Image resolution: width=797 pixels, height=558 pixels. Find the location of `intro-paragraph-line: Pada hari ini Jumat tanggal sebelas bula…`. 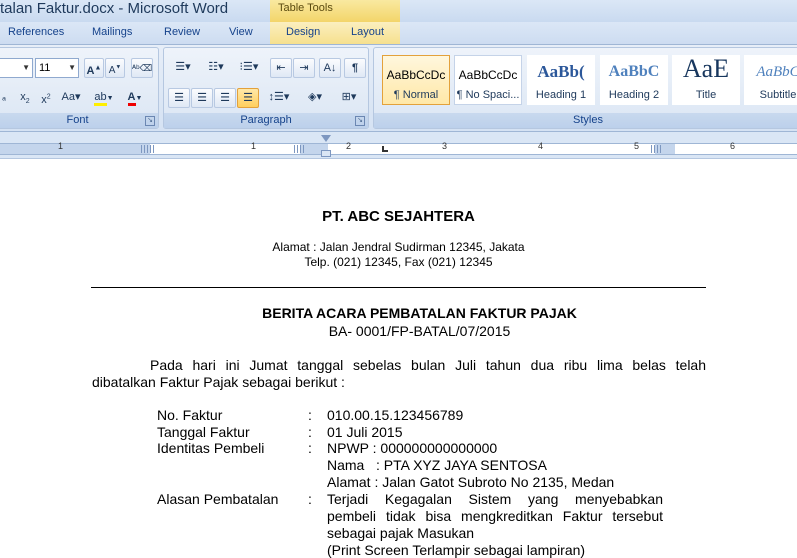

intro-paragraph-line: Pada hari ini Jumat tanggal sebelas bula… is located at coordinates (428, 365).